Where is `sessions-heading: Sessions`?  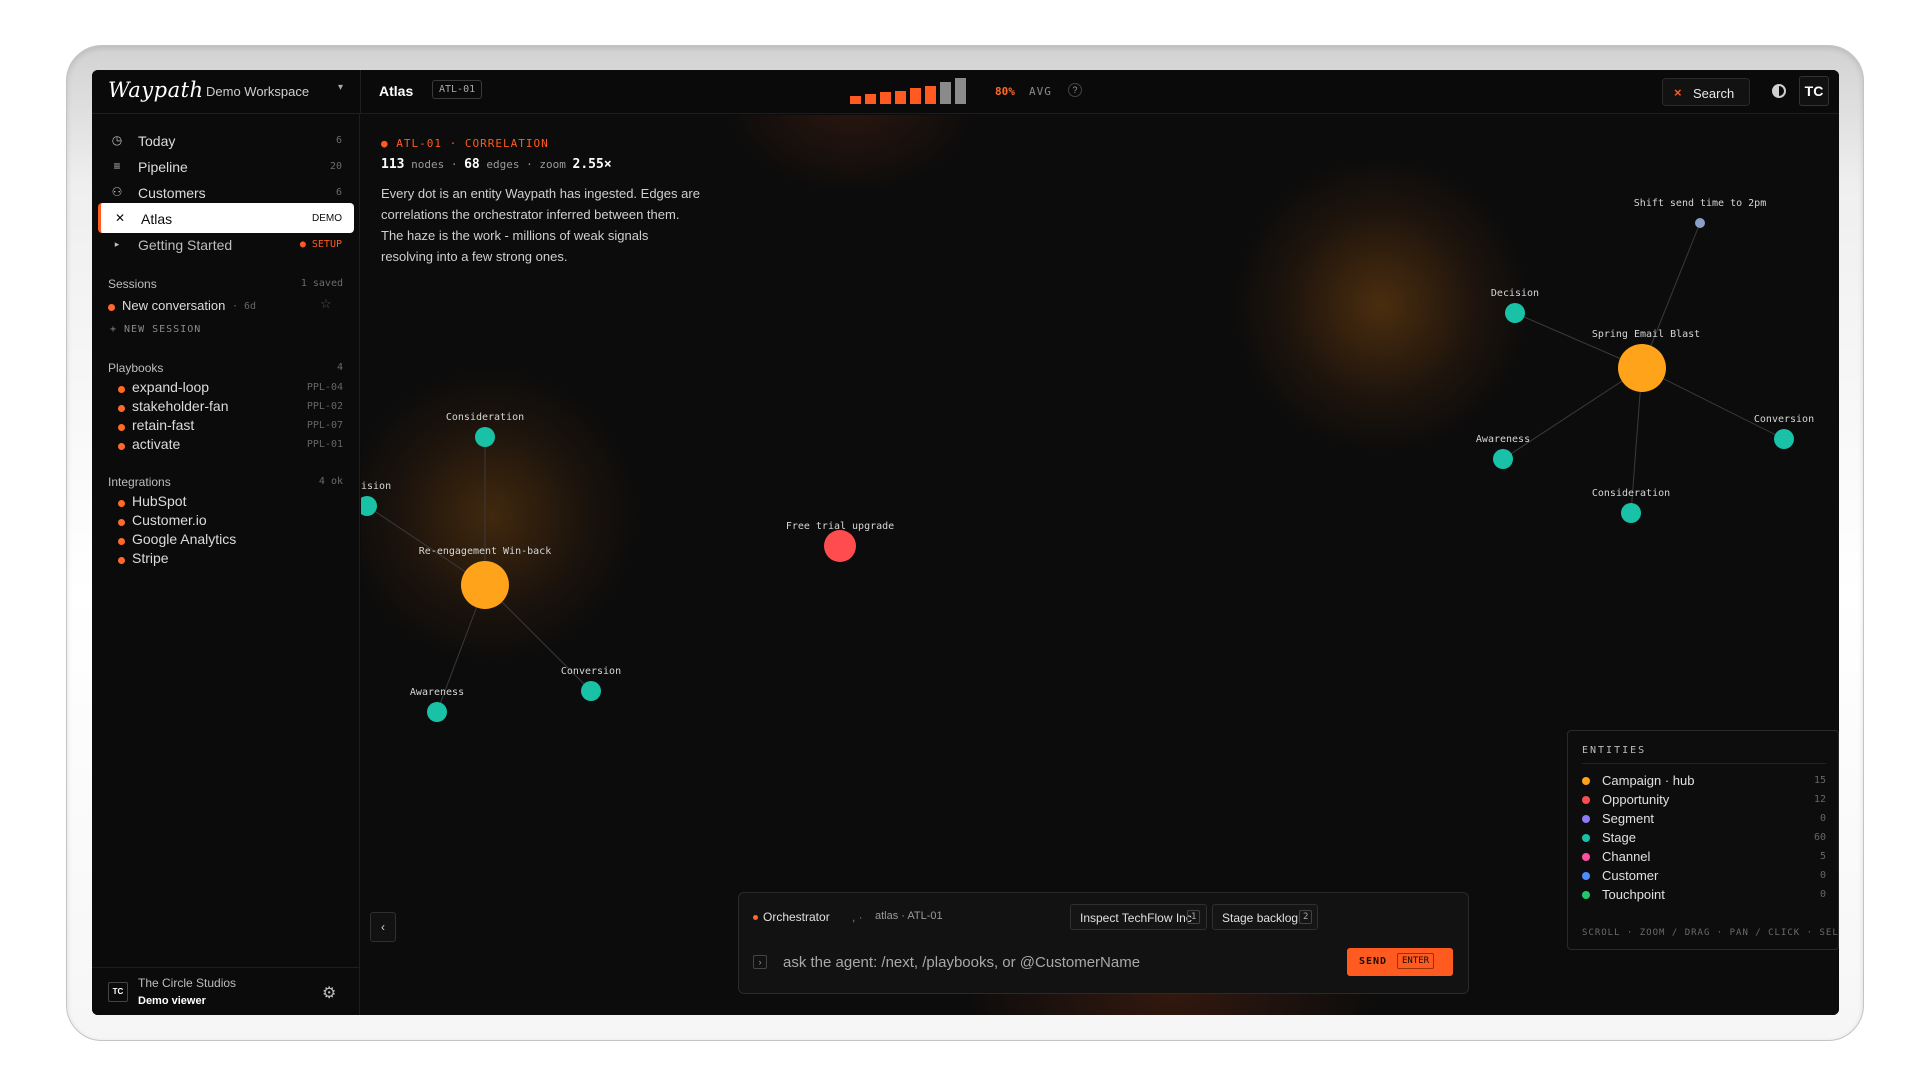 sessions-heading: Sessions is located at coordinates (132, 284).